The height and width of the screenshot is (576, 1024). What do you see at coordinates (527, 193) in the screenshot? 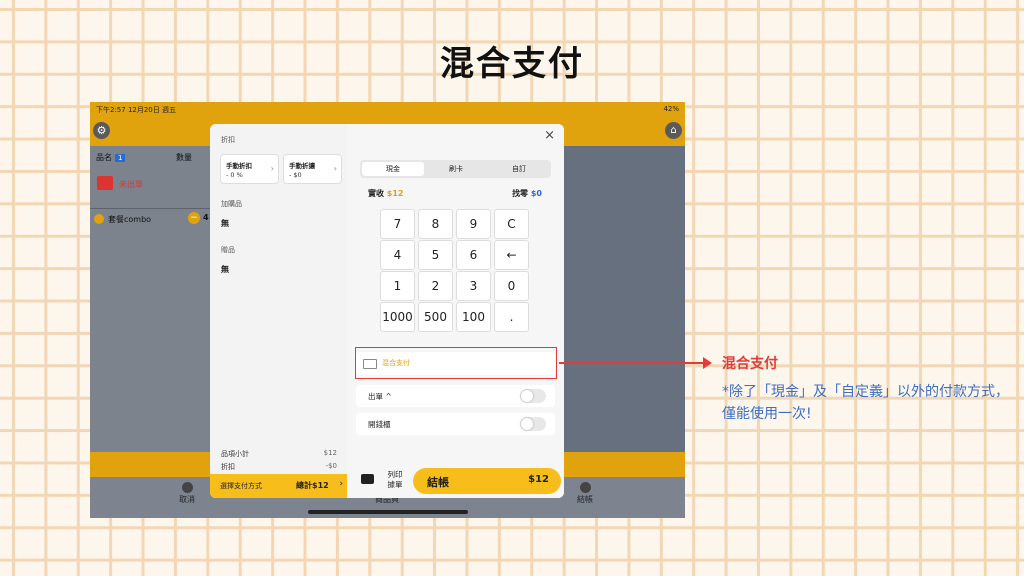
I see `change-amount: 找零 $0` at bounding box center [527, 193].